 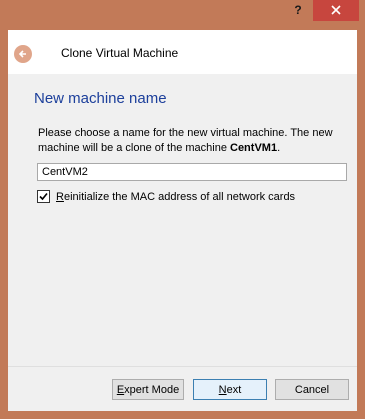 What do you see at coordinates (100, 98) in the screenshot?
I see `page-heading: New machine name` at bounding box center [100, 98].